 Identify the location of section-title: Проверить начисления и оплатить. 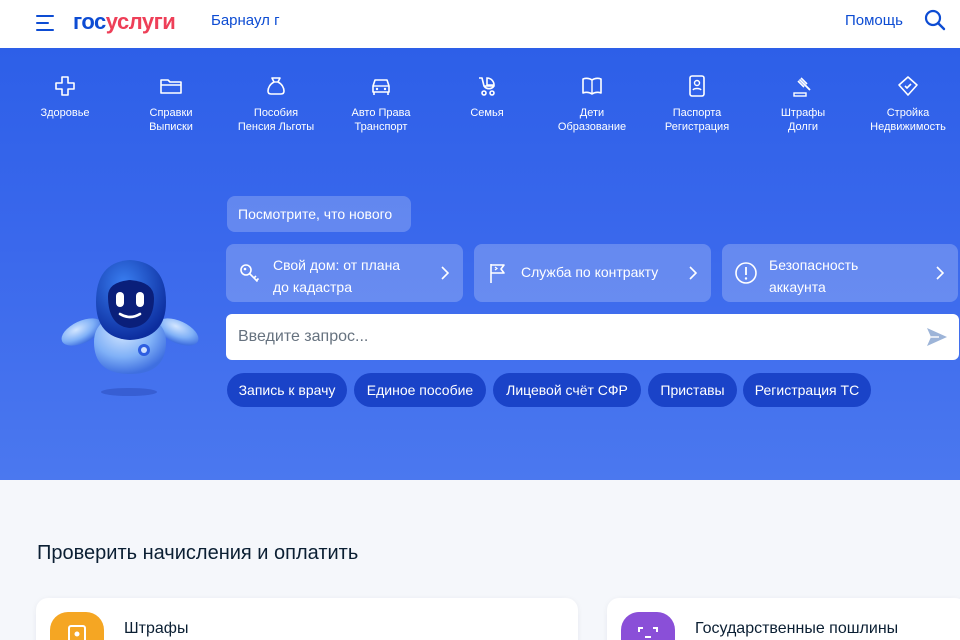
(198, 553).